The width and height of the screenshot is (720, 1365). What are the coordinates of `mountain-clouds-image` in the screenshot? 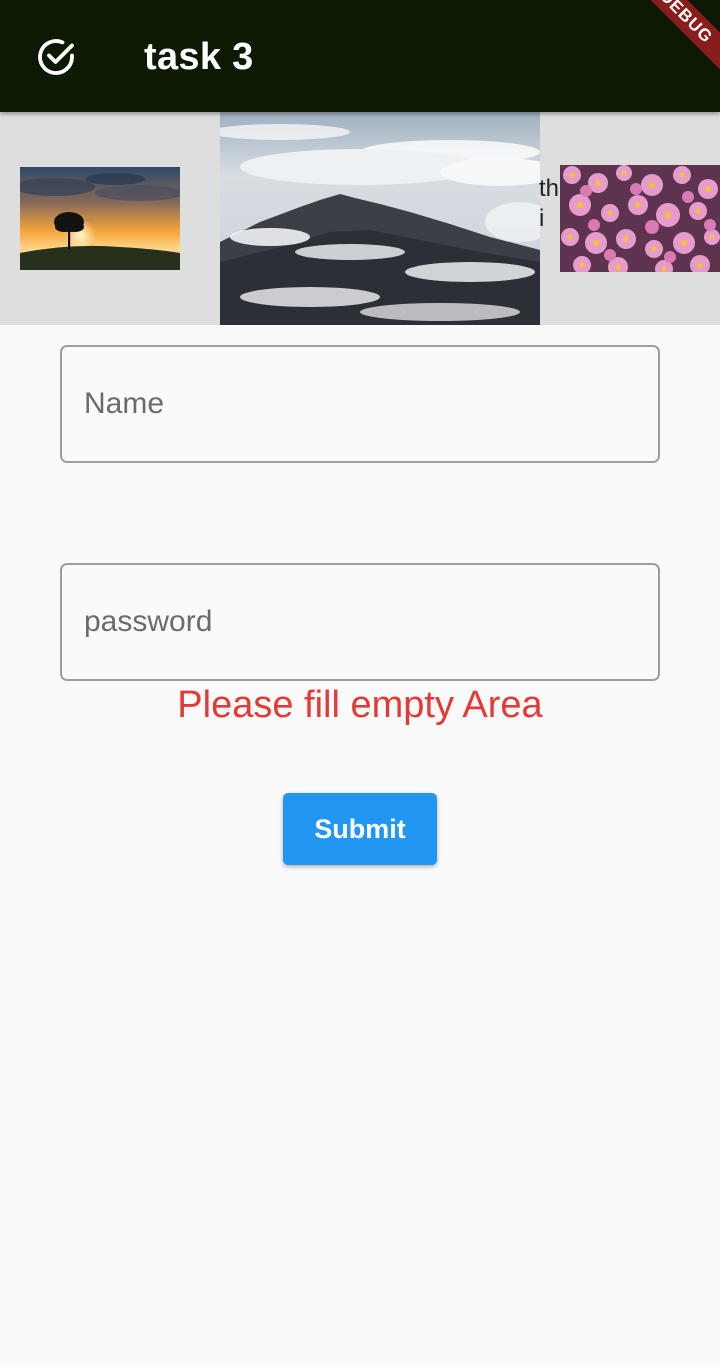 It's located at (380, 218).